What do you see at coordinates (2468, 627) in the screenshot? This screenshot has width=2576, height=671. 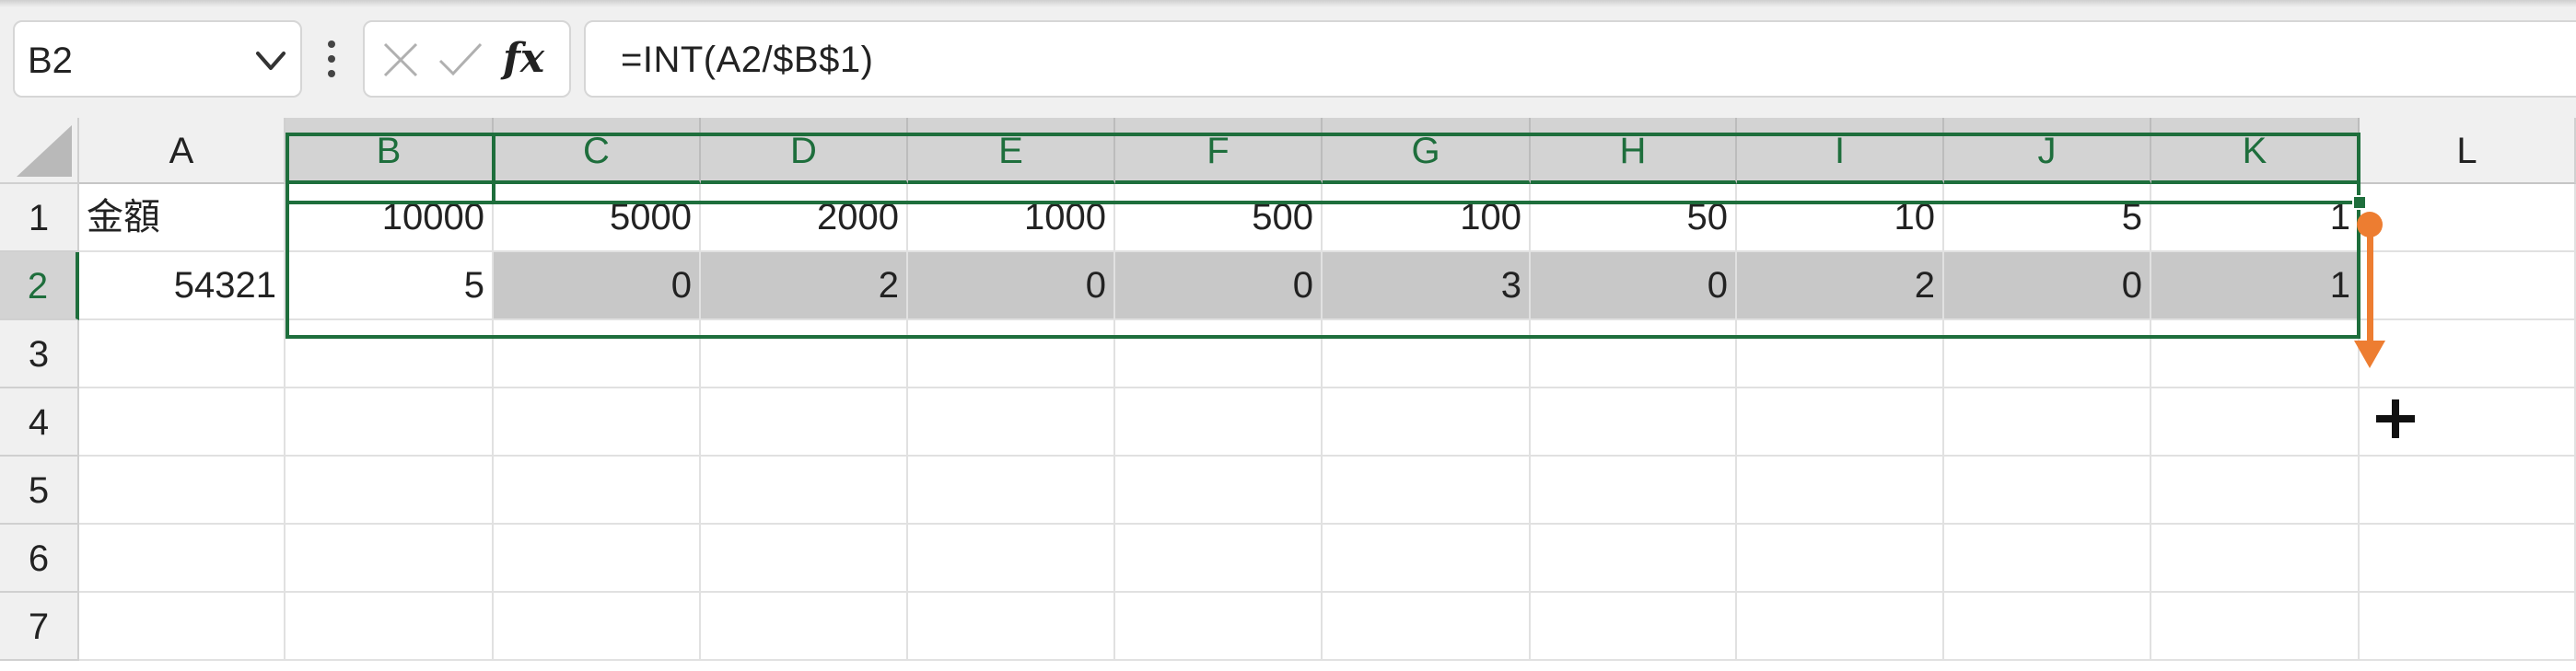 I see `cell-l7` at bounding box center [2468, 627].